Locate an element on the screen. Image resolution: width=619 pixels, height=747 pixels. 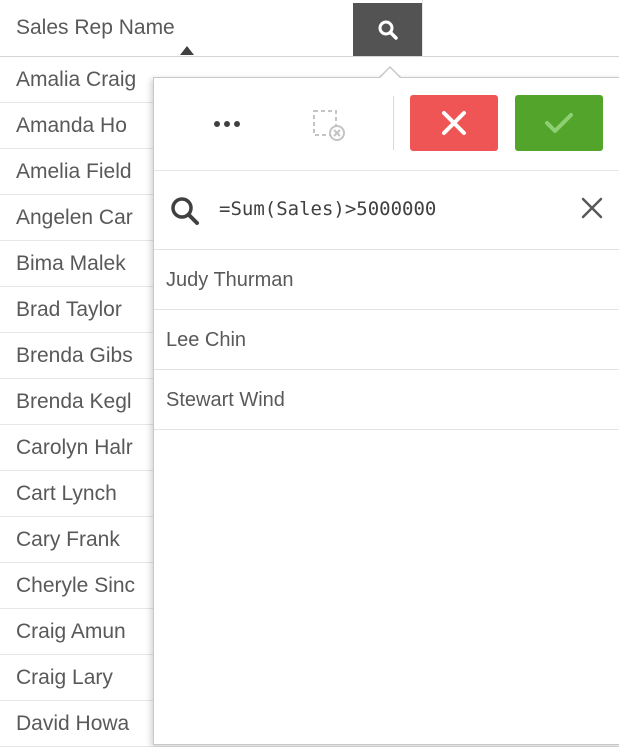
confirm-selection-button is located at coordinates (559, 123).